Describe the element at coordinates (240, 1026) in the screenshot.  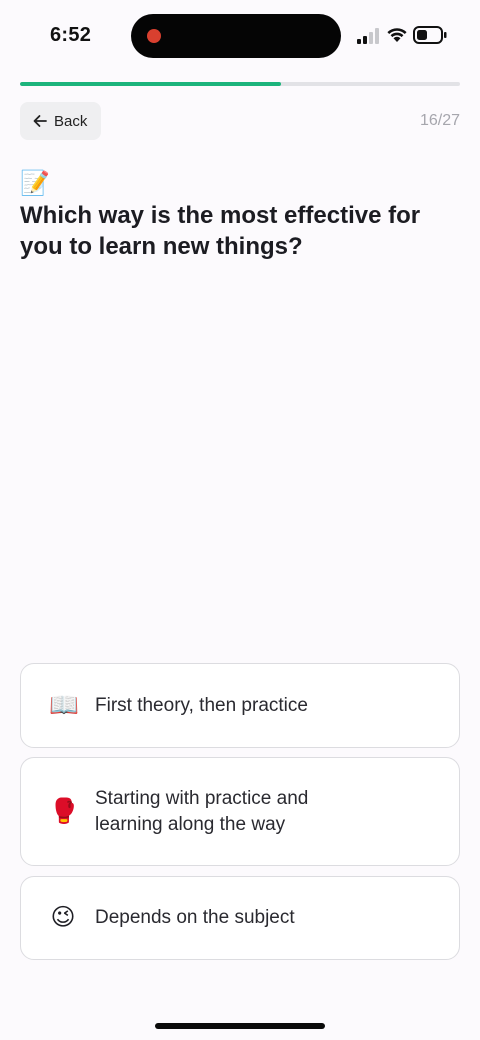
I see `home-indicator` at that location.